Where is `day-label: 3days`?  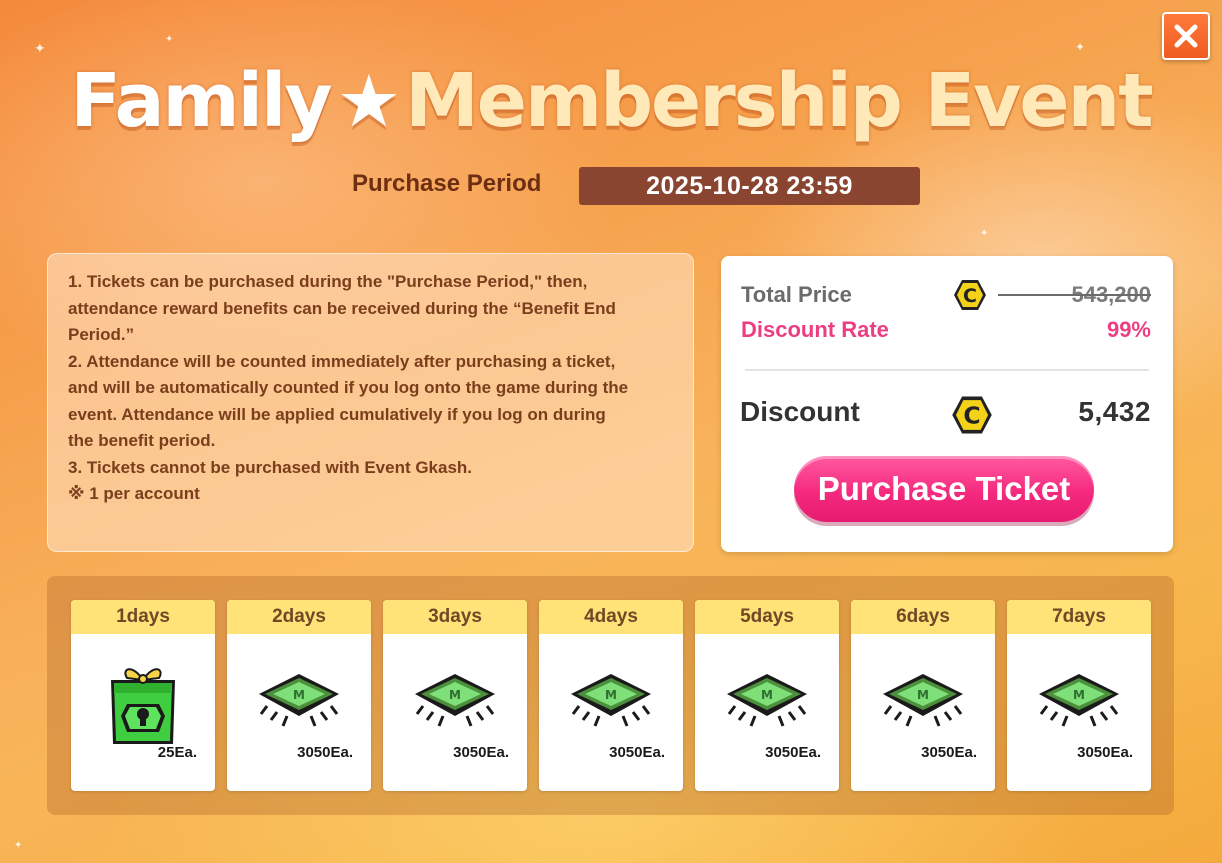 day-label: 3days is located at coordinates (455, 617).